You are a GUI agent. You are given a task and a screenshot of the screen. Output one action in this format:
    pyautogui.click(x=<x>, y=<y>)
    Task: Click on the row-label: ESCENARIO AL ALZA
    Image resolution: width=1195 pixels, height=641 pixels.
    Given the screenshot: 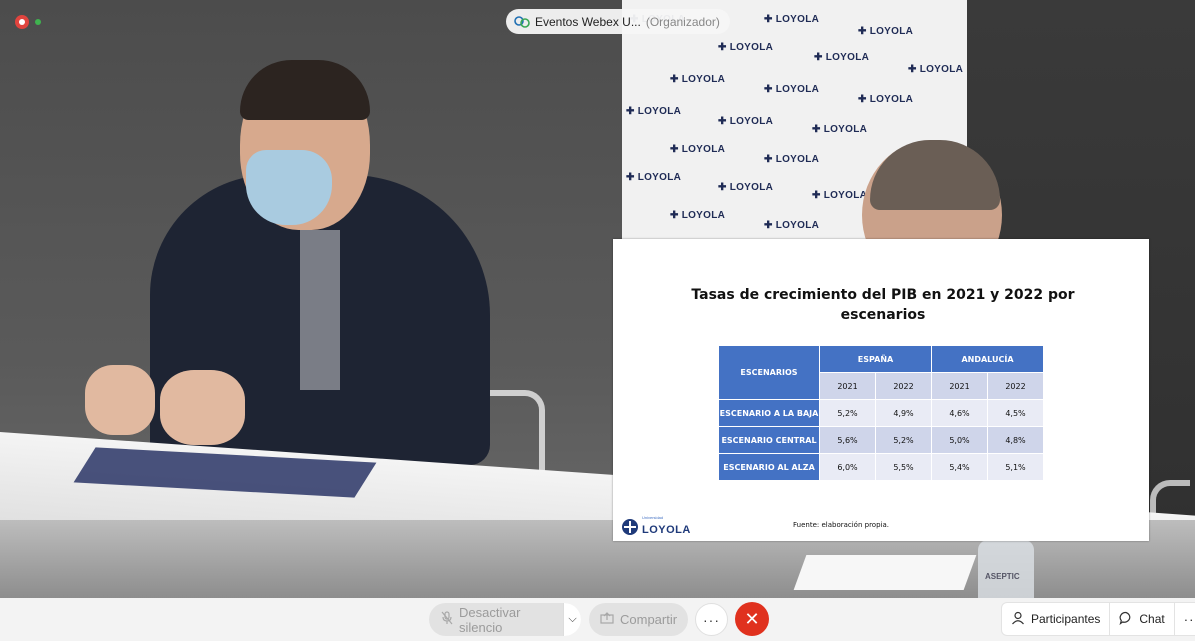 What is the action you would take?
    pyautogui.click(x=769, y=467)
    